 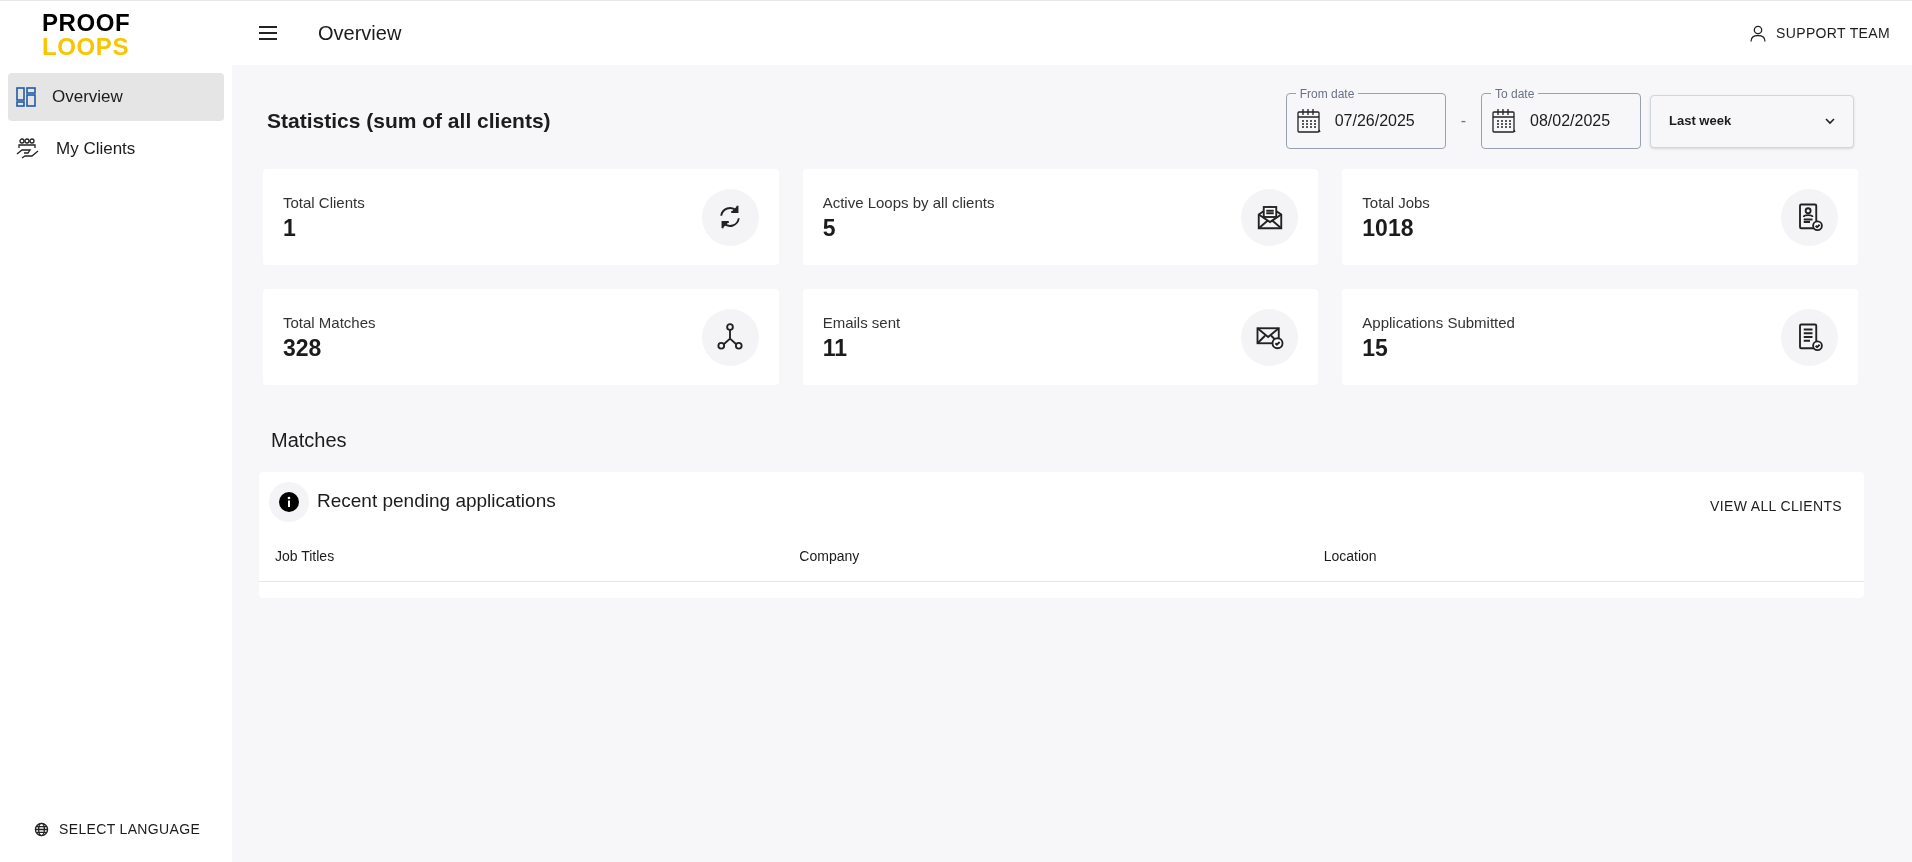 What do you see at coordinates (309, 440) in the screenshot?
I see `section-title: Matches` at bounding box center [309, 440].